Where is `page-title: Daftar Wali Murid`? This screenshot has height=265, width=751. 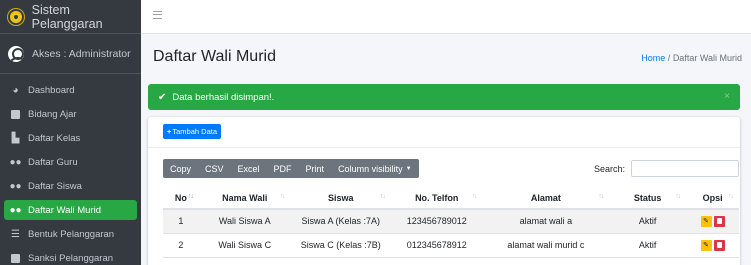 page-title: Daftar Wali Murid is located at coordinates (214, 56).